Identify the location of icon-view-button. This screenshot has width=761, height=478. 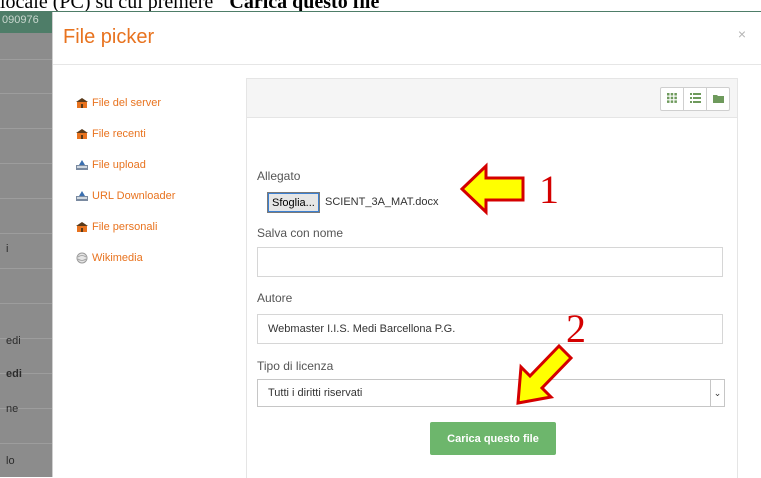
(672, 99).